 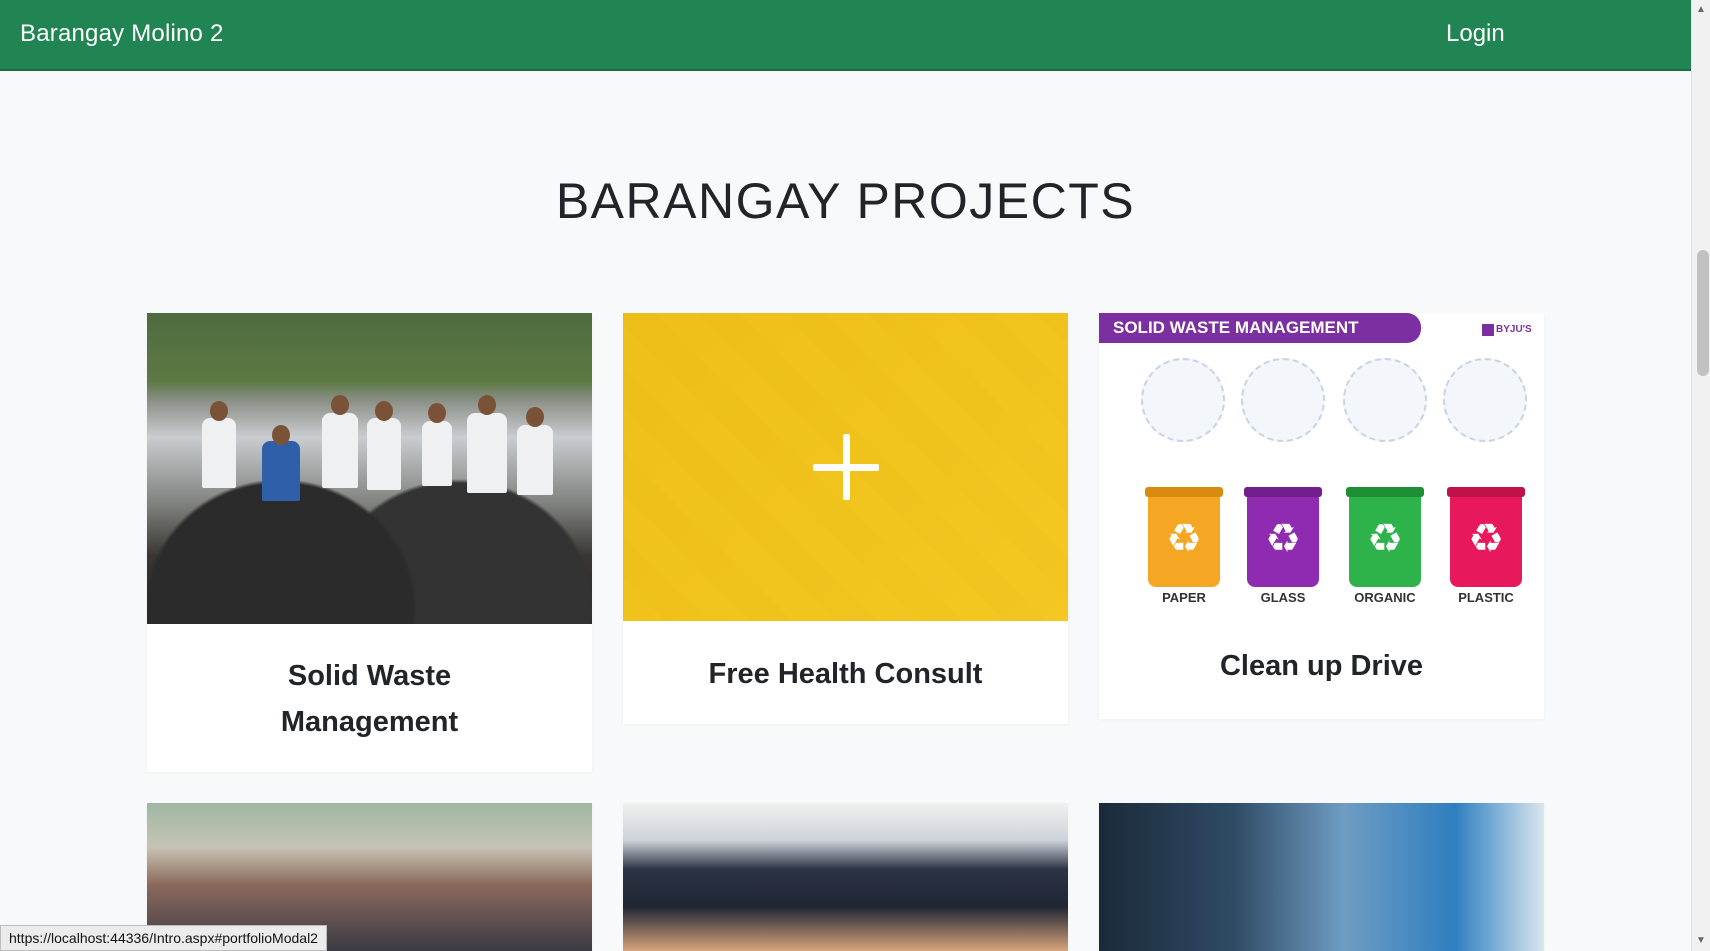 What do you see at coordinates (1510, 328) in the screenshot?
I see `byjus-logo: BYJU'S` at bounding box center [1510, 328].